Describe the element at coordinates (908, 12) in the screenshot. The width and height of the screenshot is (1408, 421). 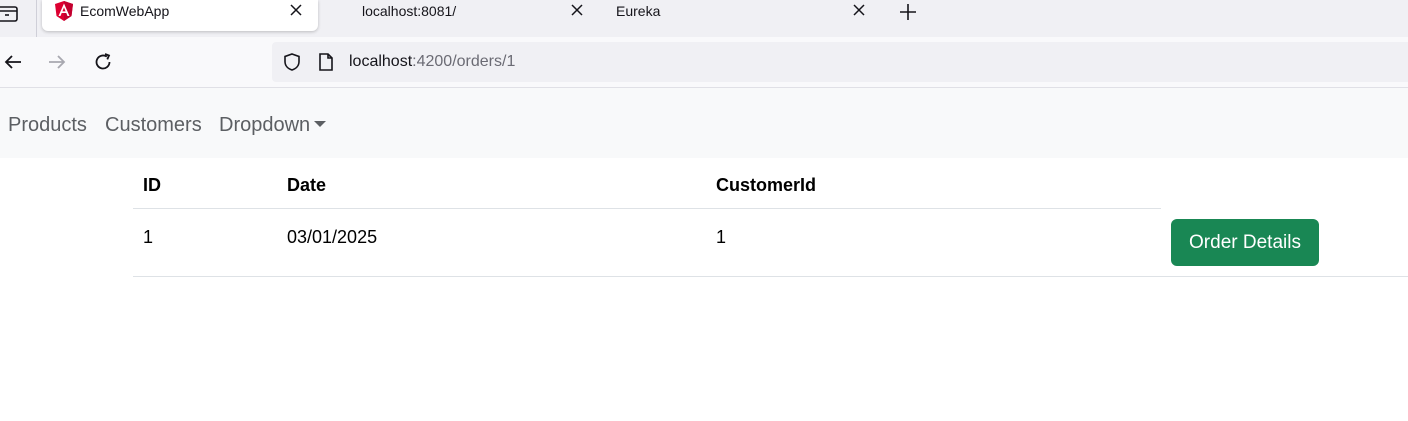
I see `new-tab-plus-icon` at that location.